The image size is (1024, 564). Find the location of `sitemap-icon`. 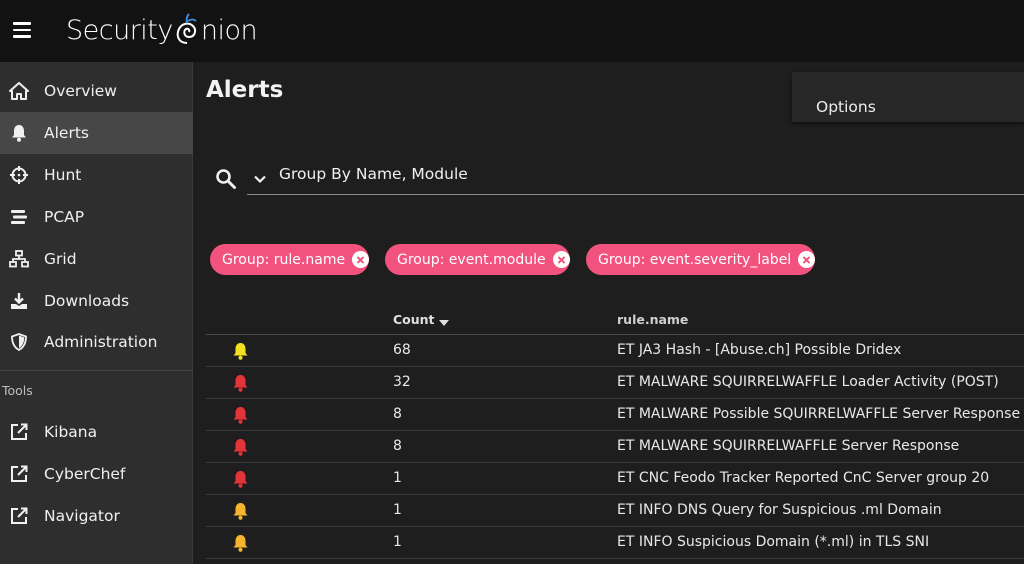

sitemap-icon is located at coordinates (19, 259).